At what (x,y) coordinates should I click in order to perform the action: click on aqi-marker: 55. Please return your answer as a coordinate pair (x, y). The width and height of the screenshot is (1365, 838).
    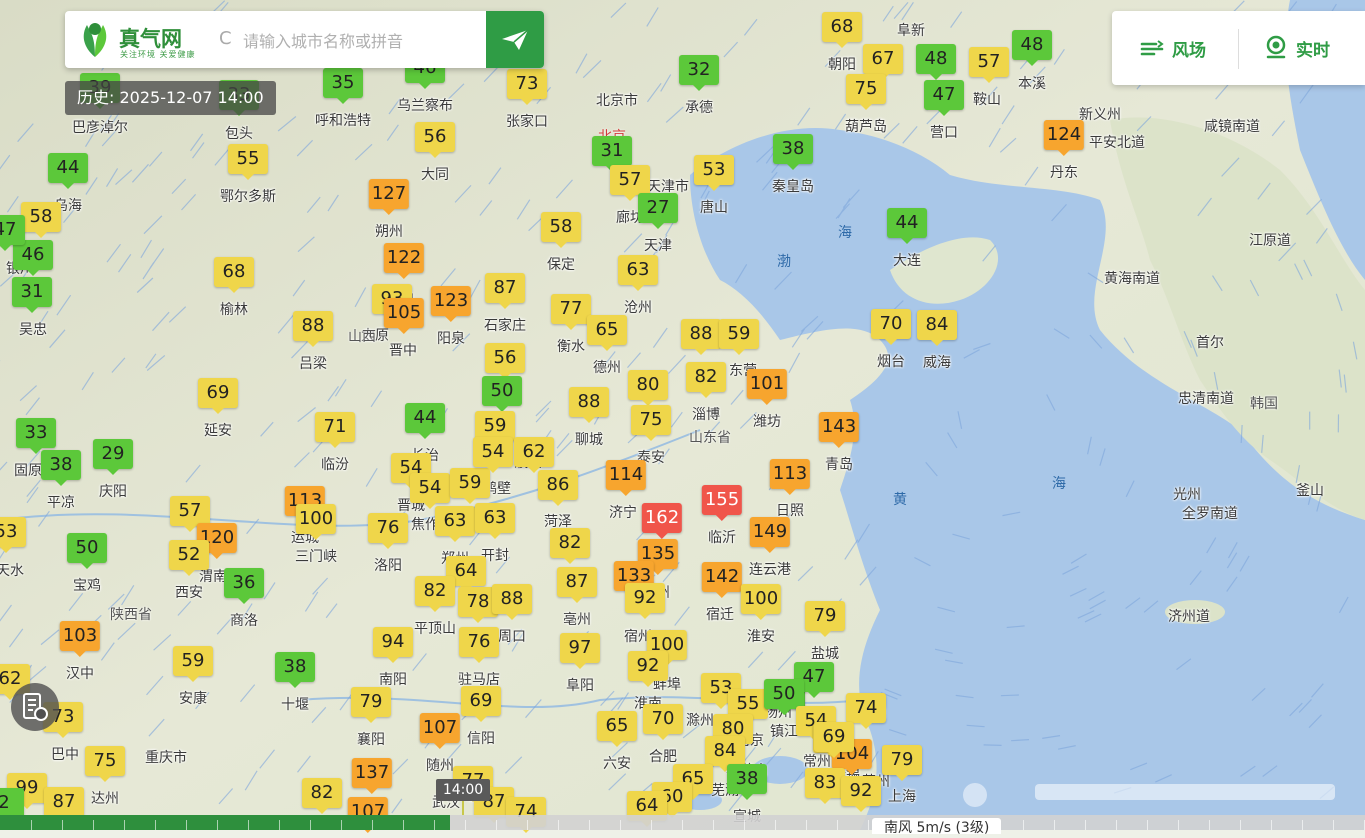
    Looking at the image, I should click on (248, 159).